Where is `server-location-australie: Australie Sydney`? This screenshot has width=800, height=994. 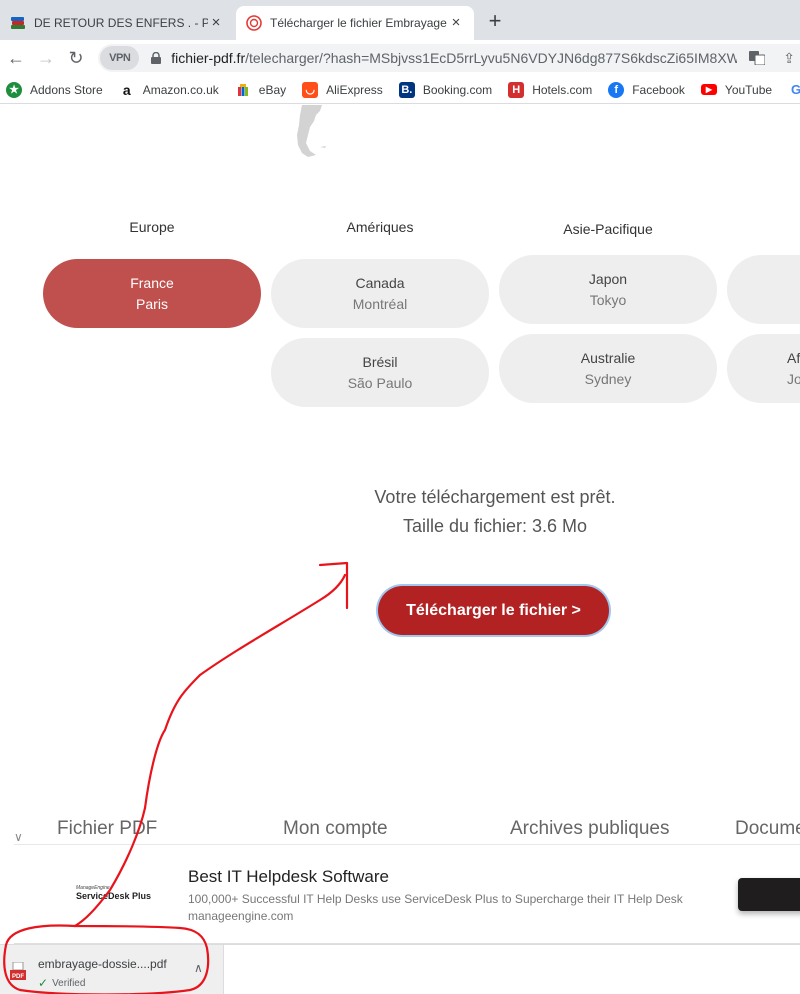 server-location-australie: Australie Sydney is located at coordinates (608, 368).